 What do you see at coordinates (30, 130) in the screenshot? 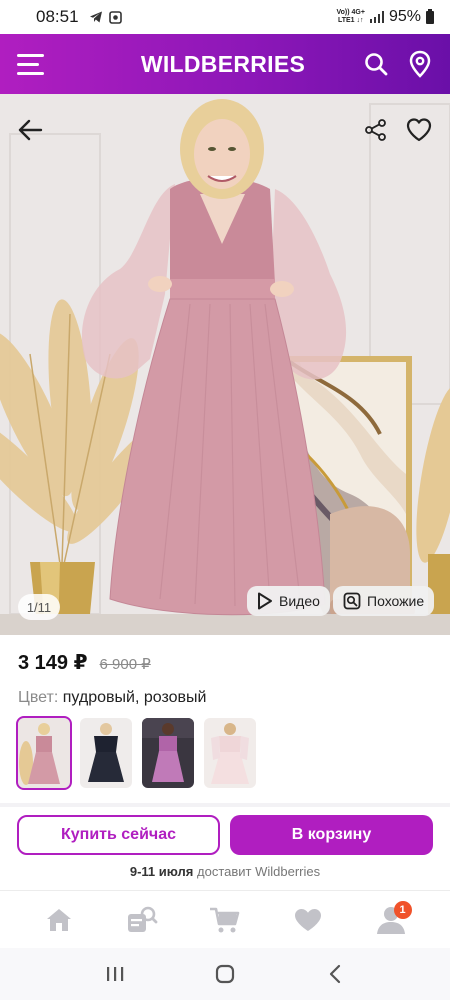
I see `back-arrow-icon` at bounding box center [30, 130].